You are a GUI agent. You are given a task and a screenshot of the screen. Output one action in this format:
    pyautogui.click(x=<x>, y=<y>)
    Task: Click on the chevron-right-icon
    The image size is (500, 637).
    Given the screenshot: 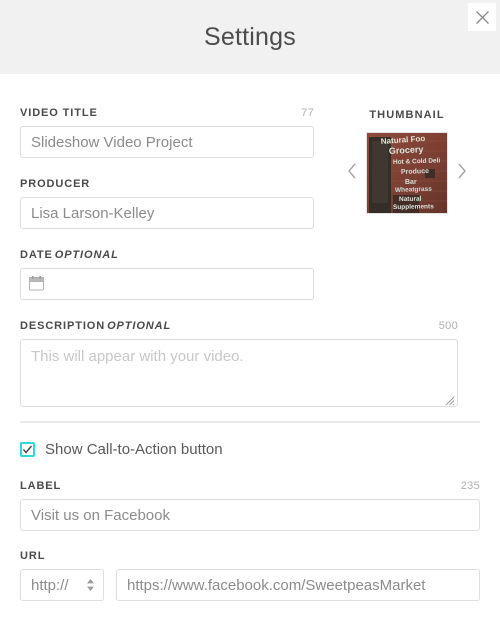 What is the action you would take?
    pyautogui.click(x=462, y=173)
    